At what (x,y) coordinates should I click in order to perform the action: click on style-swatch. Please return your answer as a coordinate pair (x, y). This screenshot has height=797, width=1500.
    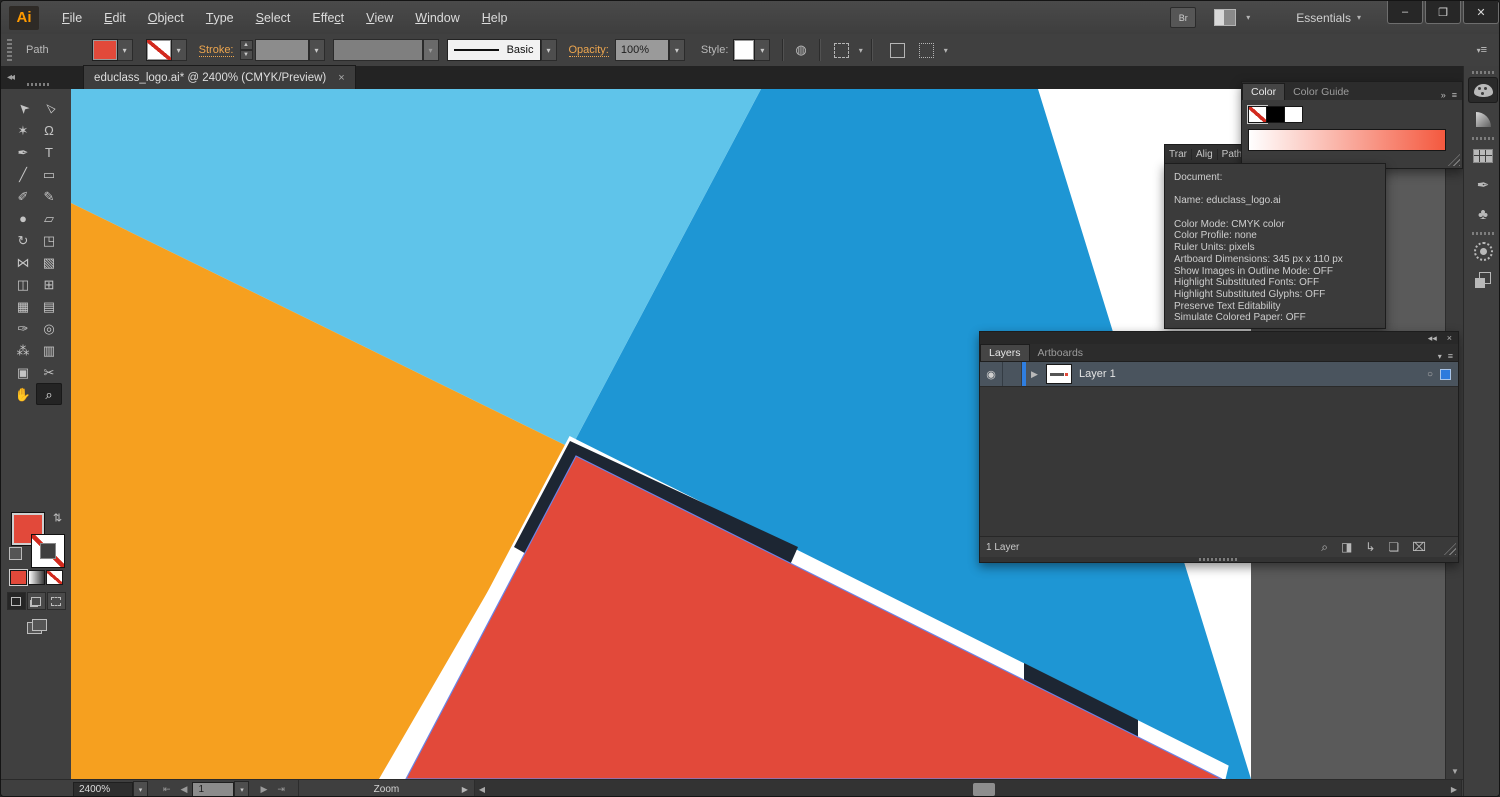
    Looking at the image, I should click on (744, 50).